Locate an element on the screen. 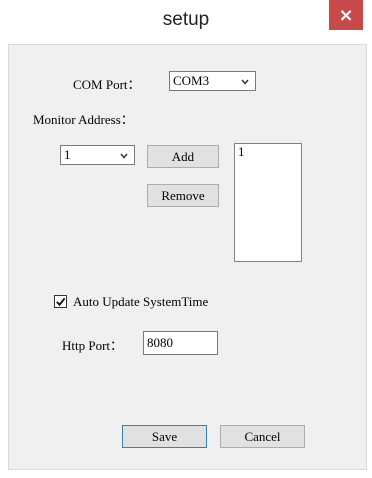 The height and width of the screenshot is (478, 372). remove-button-label: Remove is located at coordinates (183, 195).